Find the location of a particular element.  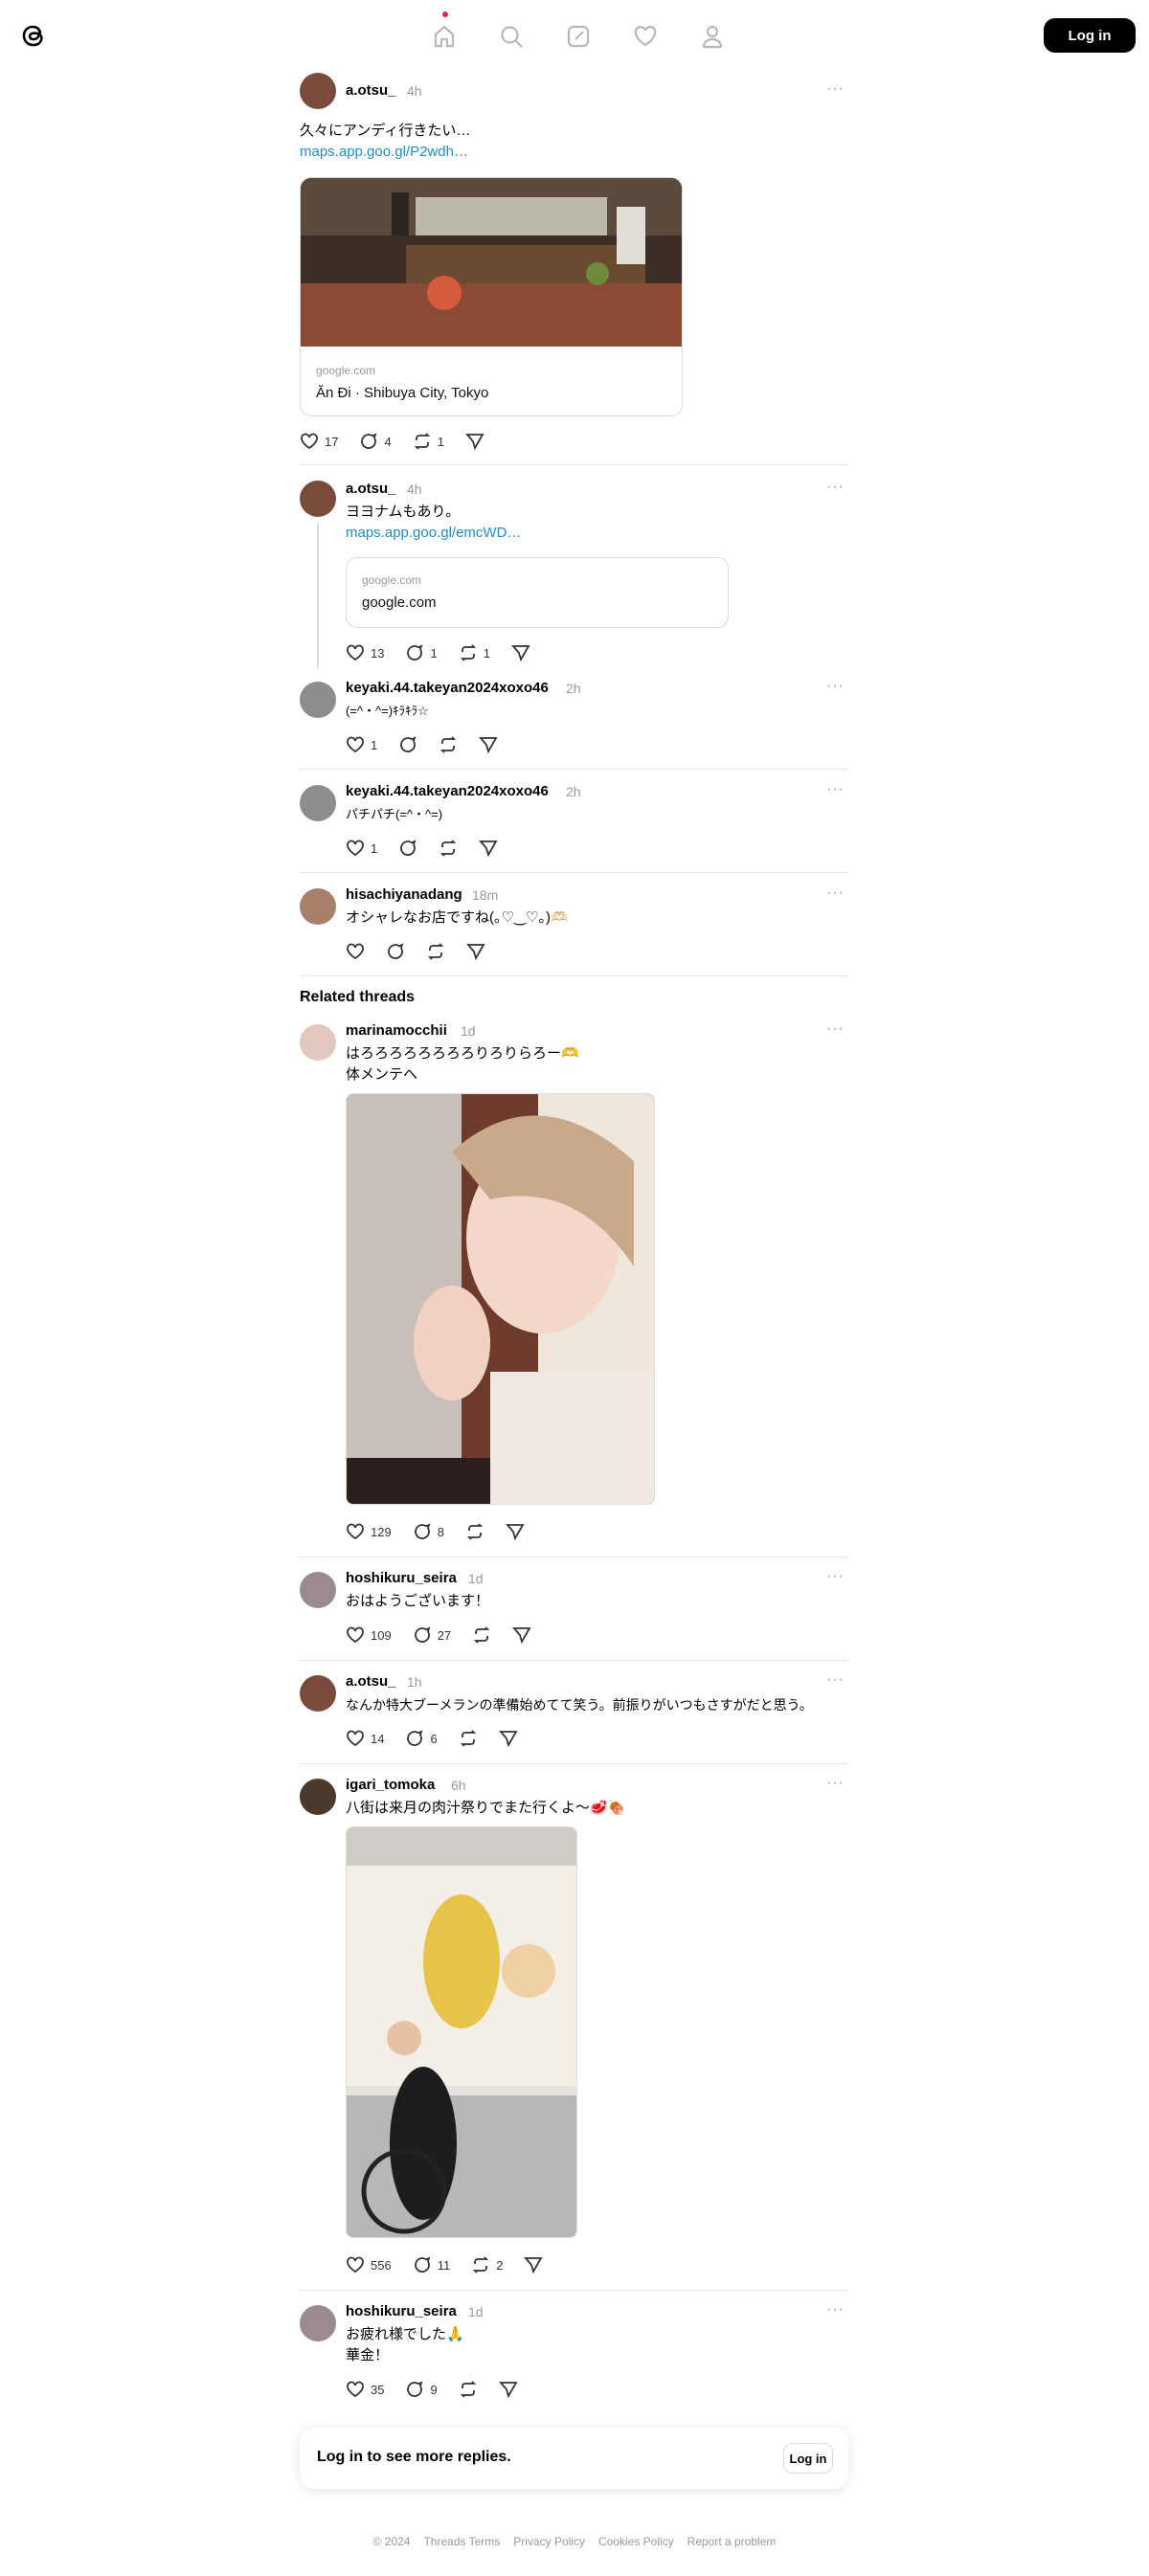

link-preview-card: google.com google.com is located at coordinates (538, 592).